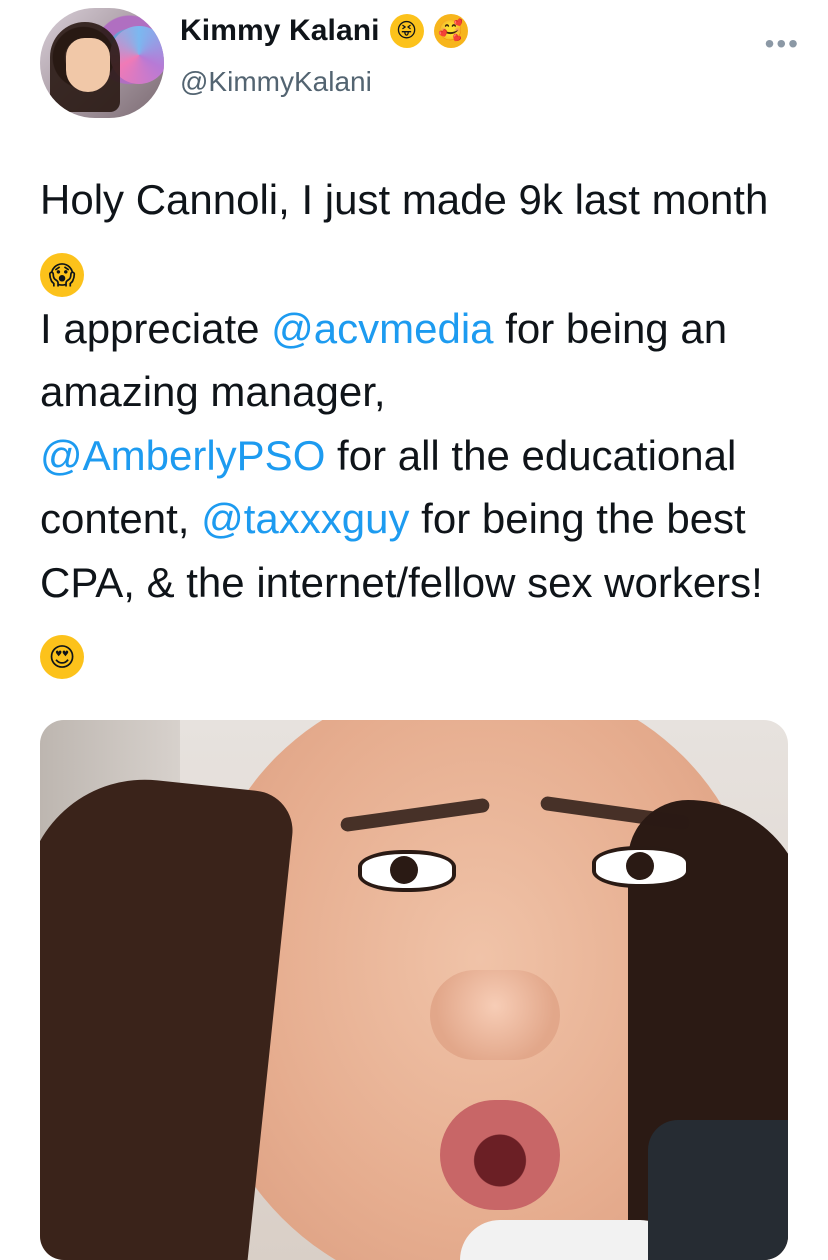 The image size is (828, 1260). I want to click on media-shirt, so click(570, 1240).